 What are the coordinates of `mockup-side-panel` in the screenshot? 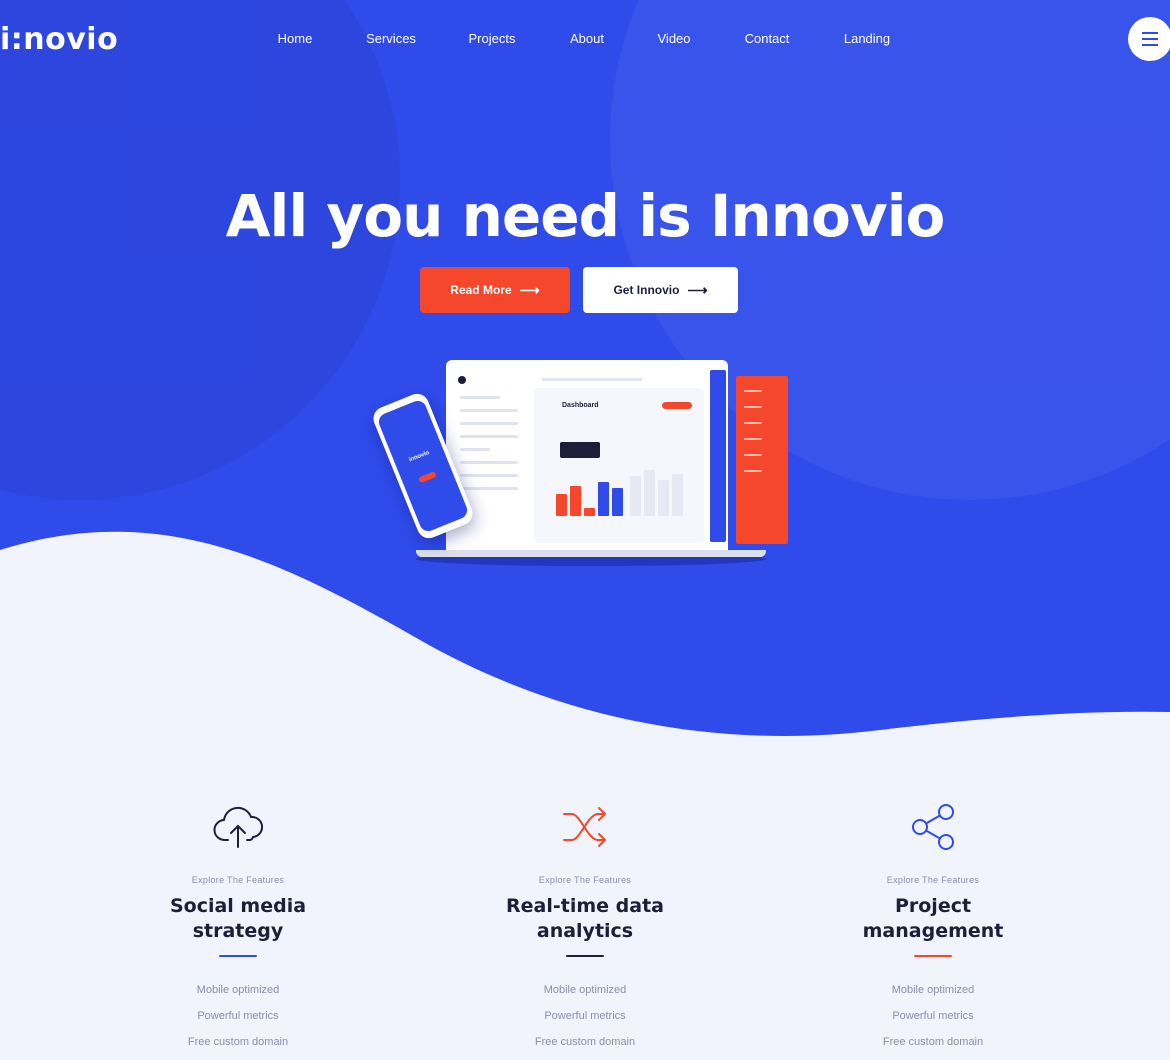 It's located at (762, 460).